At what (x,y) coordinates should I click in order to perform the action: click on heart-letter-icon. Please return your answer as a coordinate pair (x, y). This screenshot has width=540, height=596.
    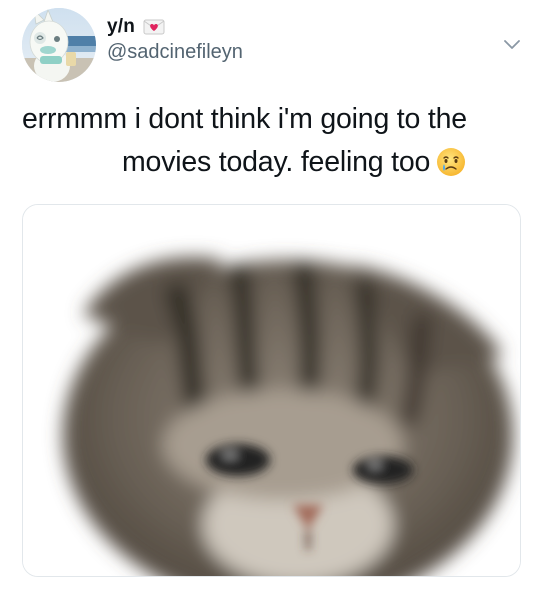
    Looking at the image, I should click on (154, 27).